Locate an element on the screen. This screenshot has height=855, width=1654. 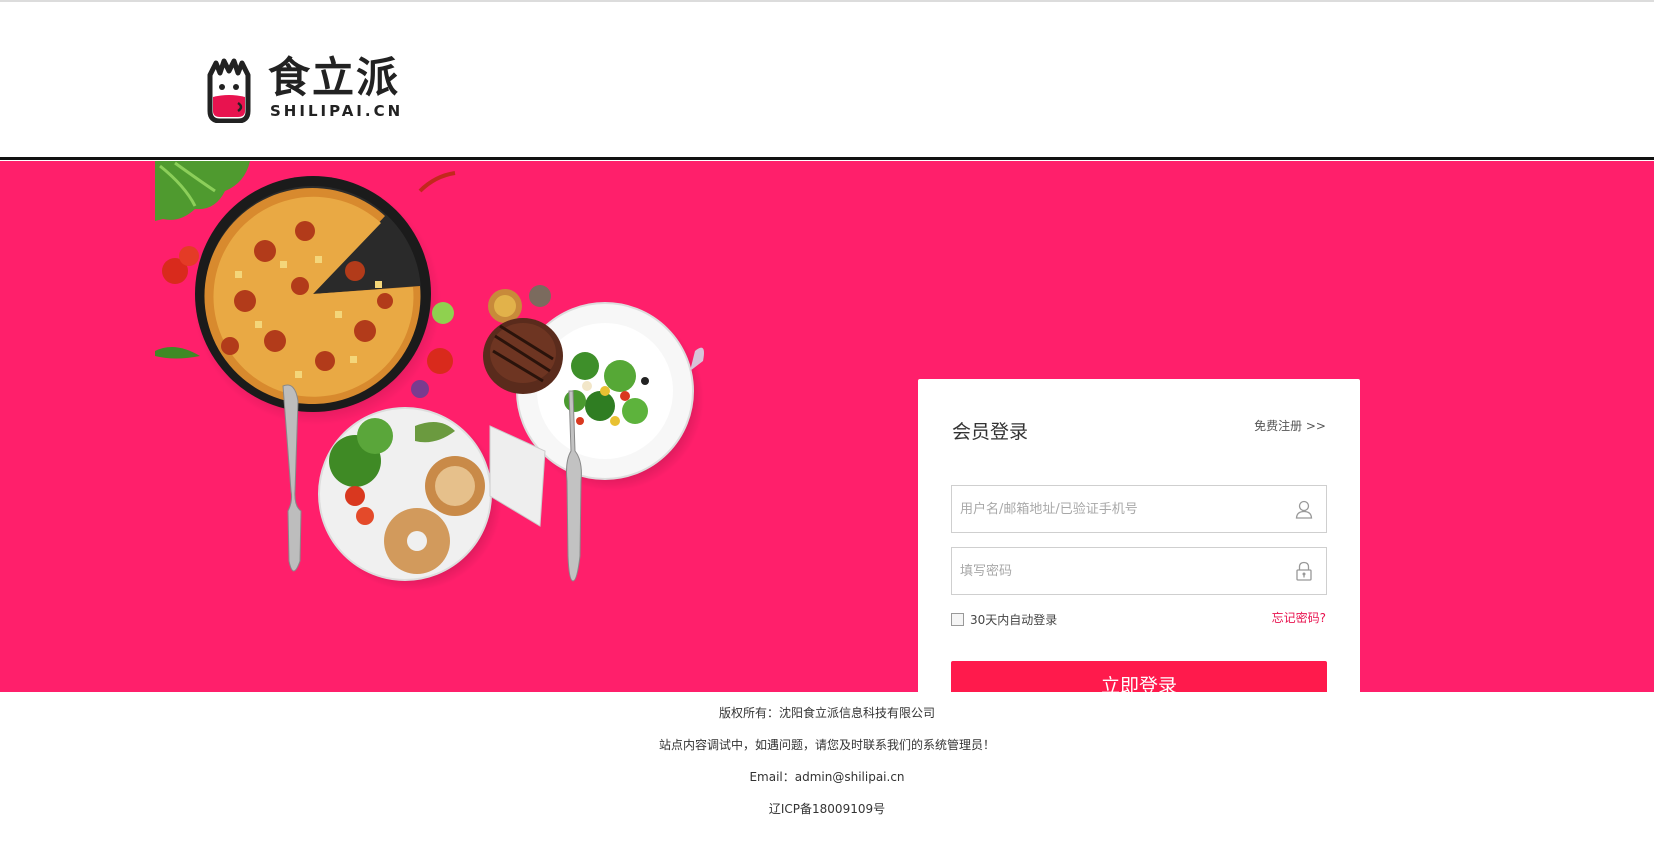
register-link: 免费注册 >> is located at coordinates (1290, 425).